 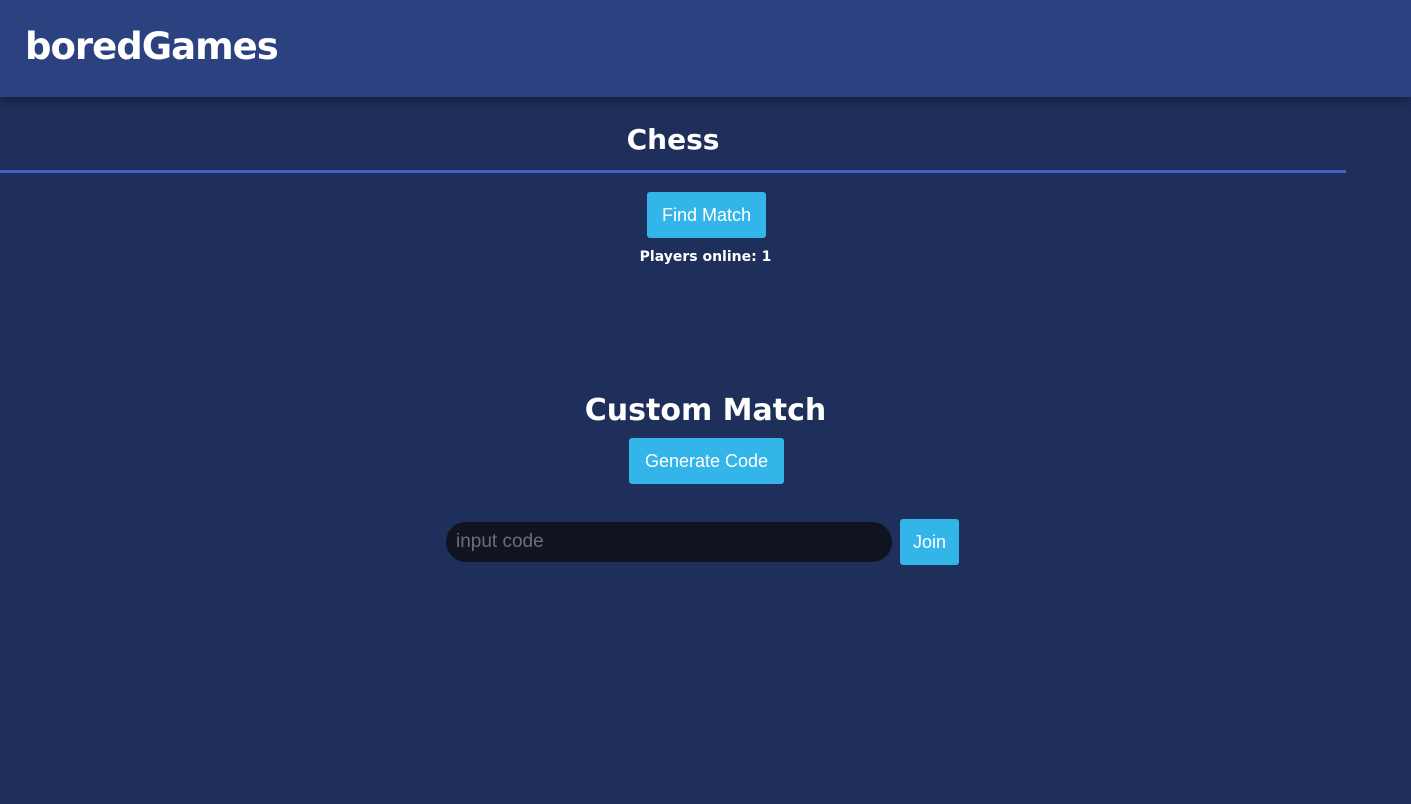 What do you see at coordinates (705, 48) in the screenshot?
I see `top-navbar: boredGames` at bounding box center [705, 48].